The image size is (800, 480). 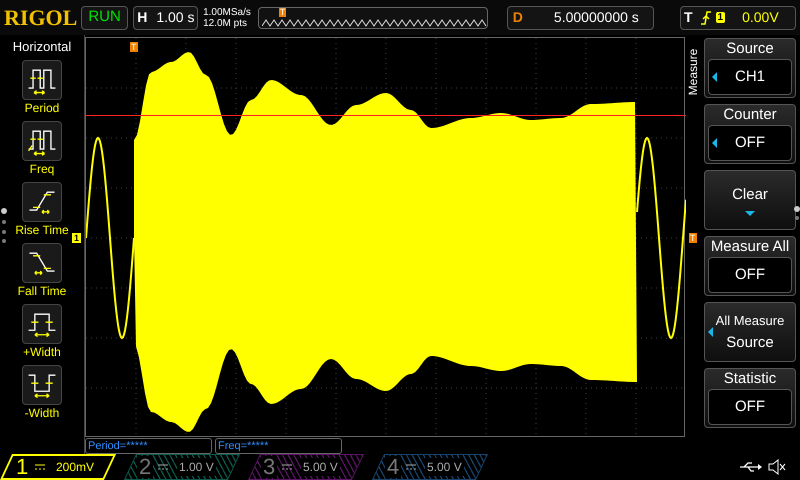 What do you see at coordinates (42, 169) in the screenshot?
I see `measure-type-label: Freq` at bounding box center [42, 169].